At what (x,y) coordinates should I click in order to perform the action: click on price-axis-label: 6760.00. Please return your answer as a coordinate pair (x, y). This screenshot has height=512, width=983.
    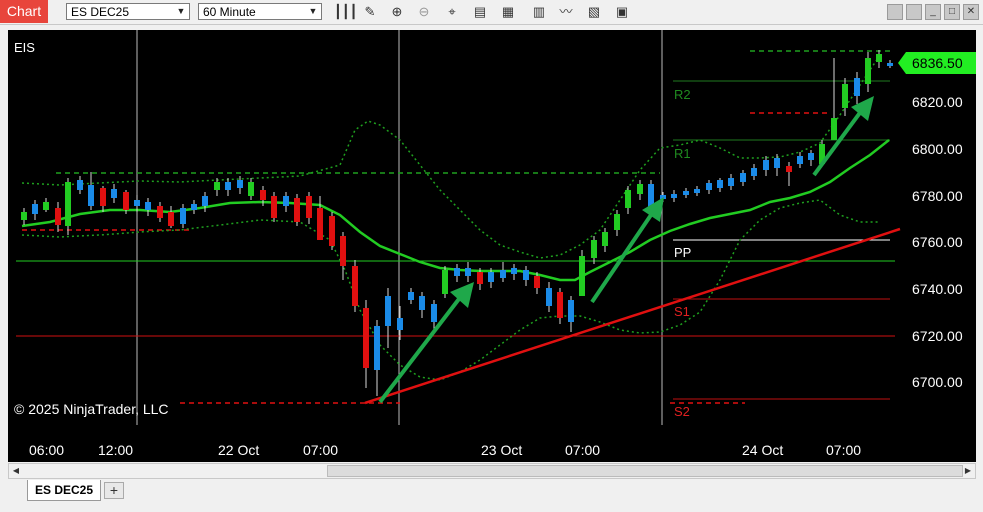
    Looking at the image, I should click on (937, 242).